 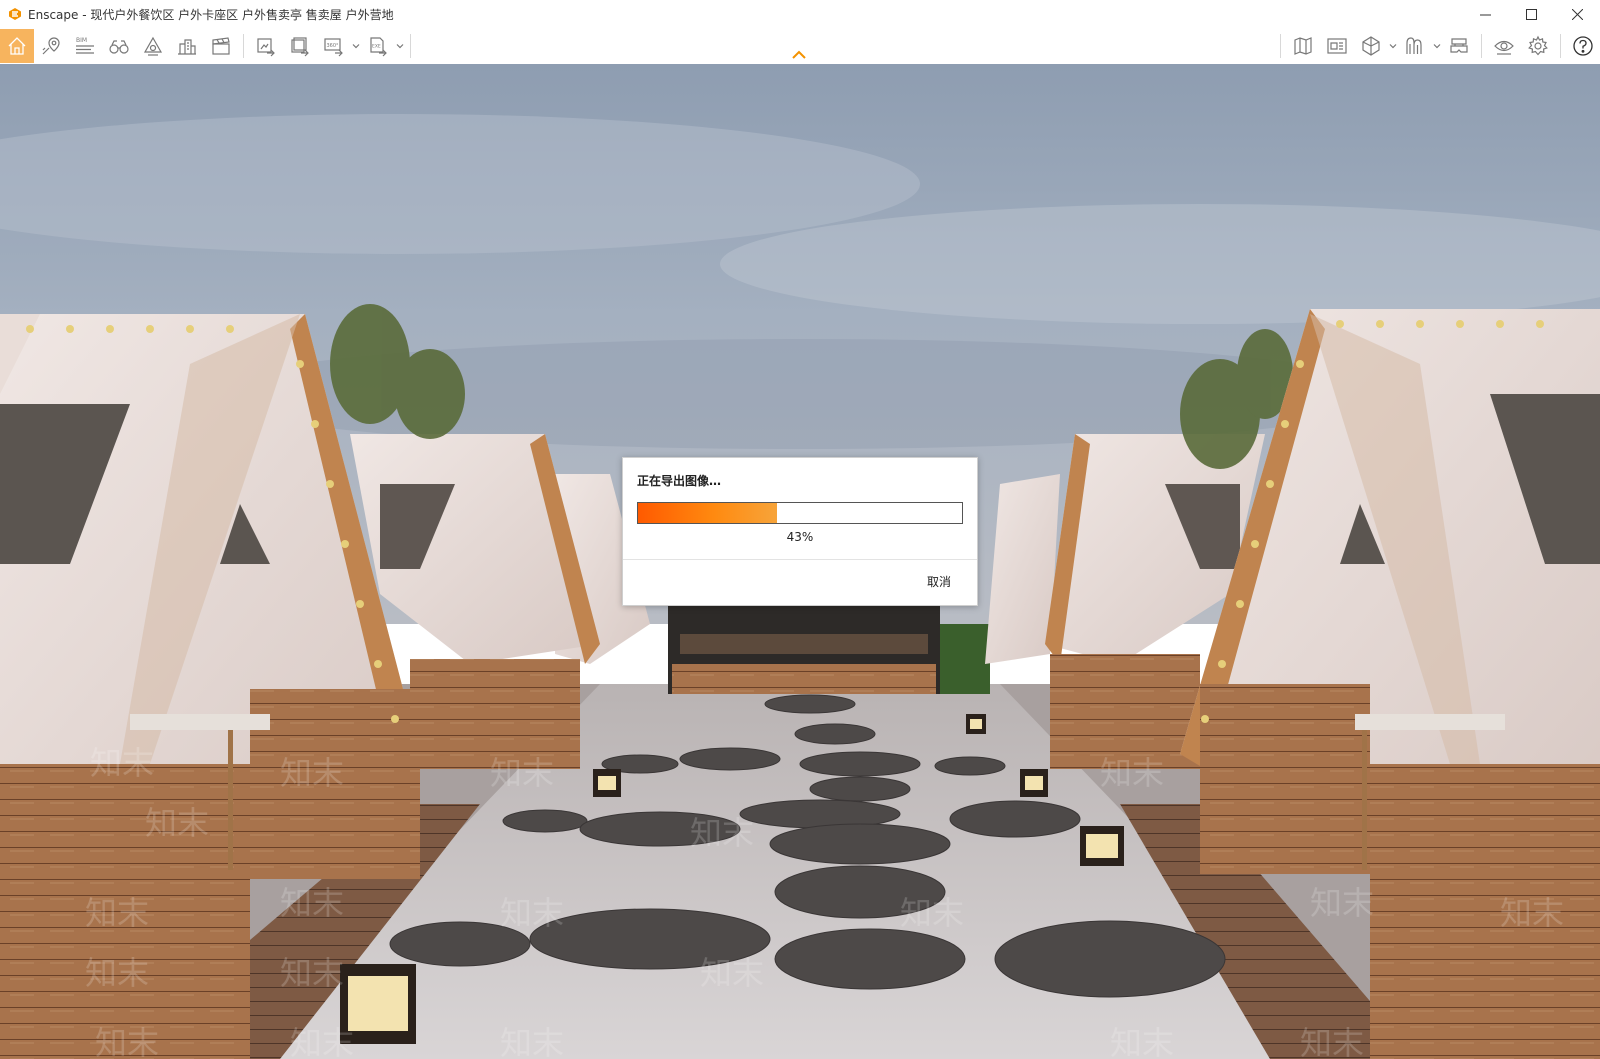 I want to click on views-button, so click(x=51, y=46).